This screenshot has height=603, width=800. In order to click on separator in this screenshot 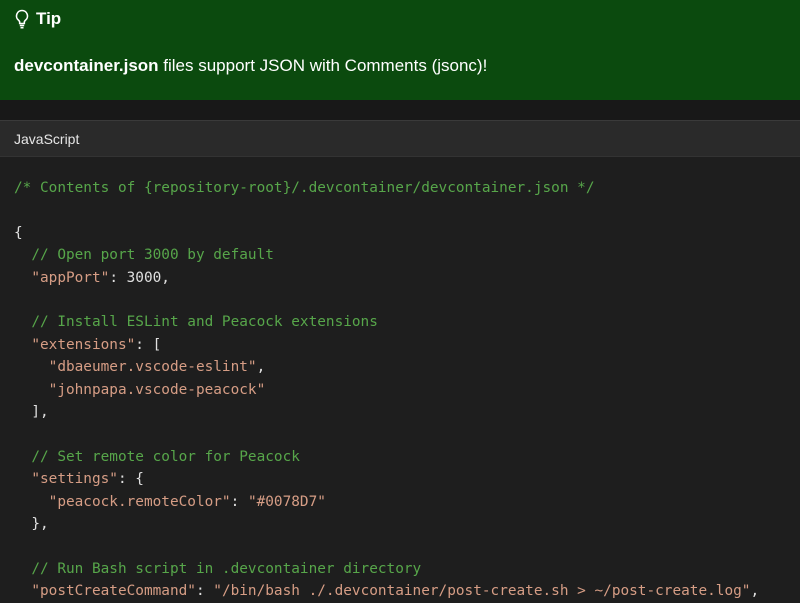, I will do `click(400, 110)`.